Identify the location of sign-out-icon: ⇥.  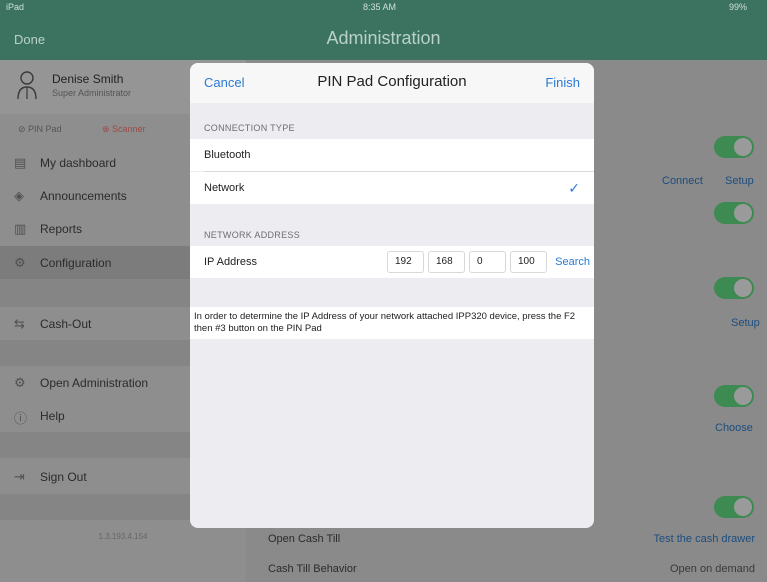
(19, 476).